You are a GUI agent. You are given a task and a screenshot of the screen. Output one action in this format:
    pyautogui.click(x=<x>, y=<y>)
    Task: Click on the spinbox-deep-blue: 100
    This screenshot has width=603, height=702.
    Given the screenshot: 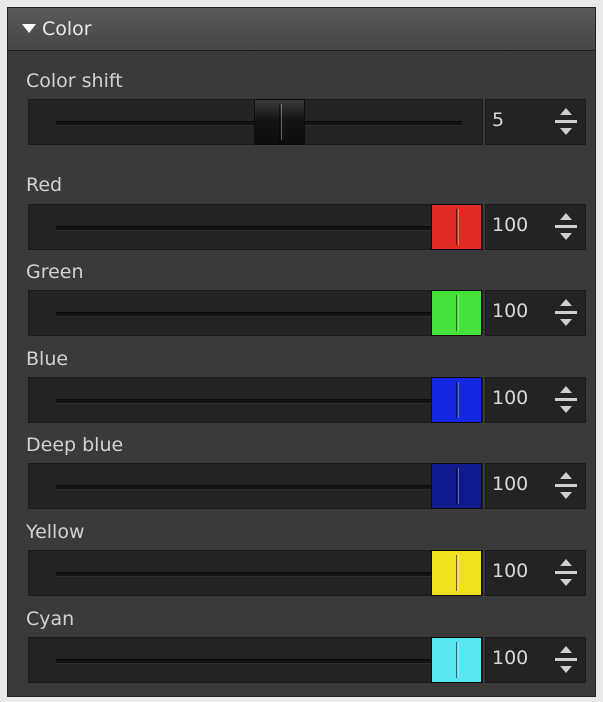 What is the action you would take?
    pyautogui.click(x=535, y=486)
    